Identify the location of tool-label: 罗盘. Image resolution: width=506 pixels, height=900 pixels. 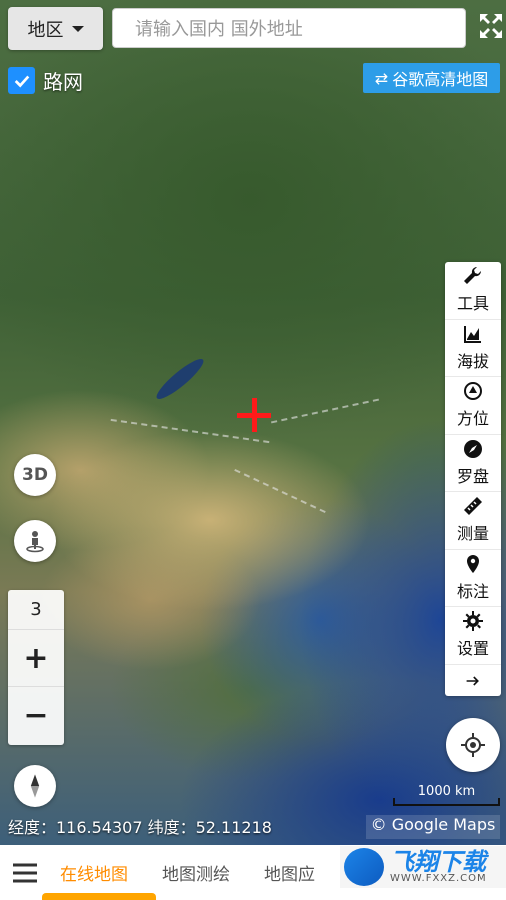
(472, 476).